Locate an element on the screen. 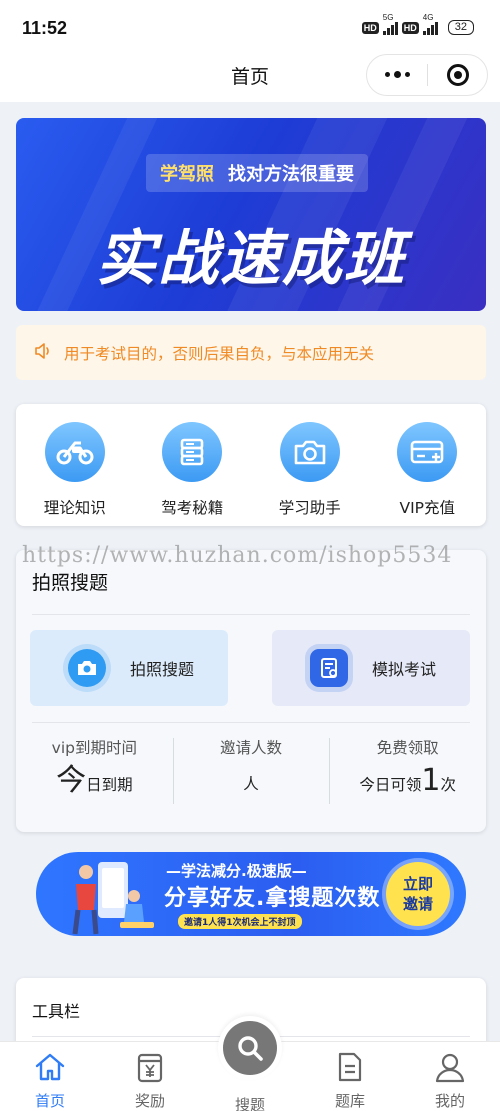 This screenshot has width=500, height=1111. close-miniprogram-icon is located at coordinates (457, 75).